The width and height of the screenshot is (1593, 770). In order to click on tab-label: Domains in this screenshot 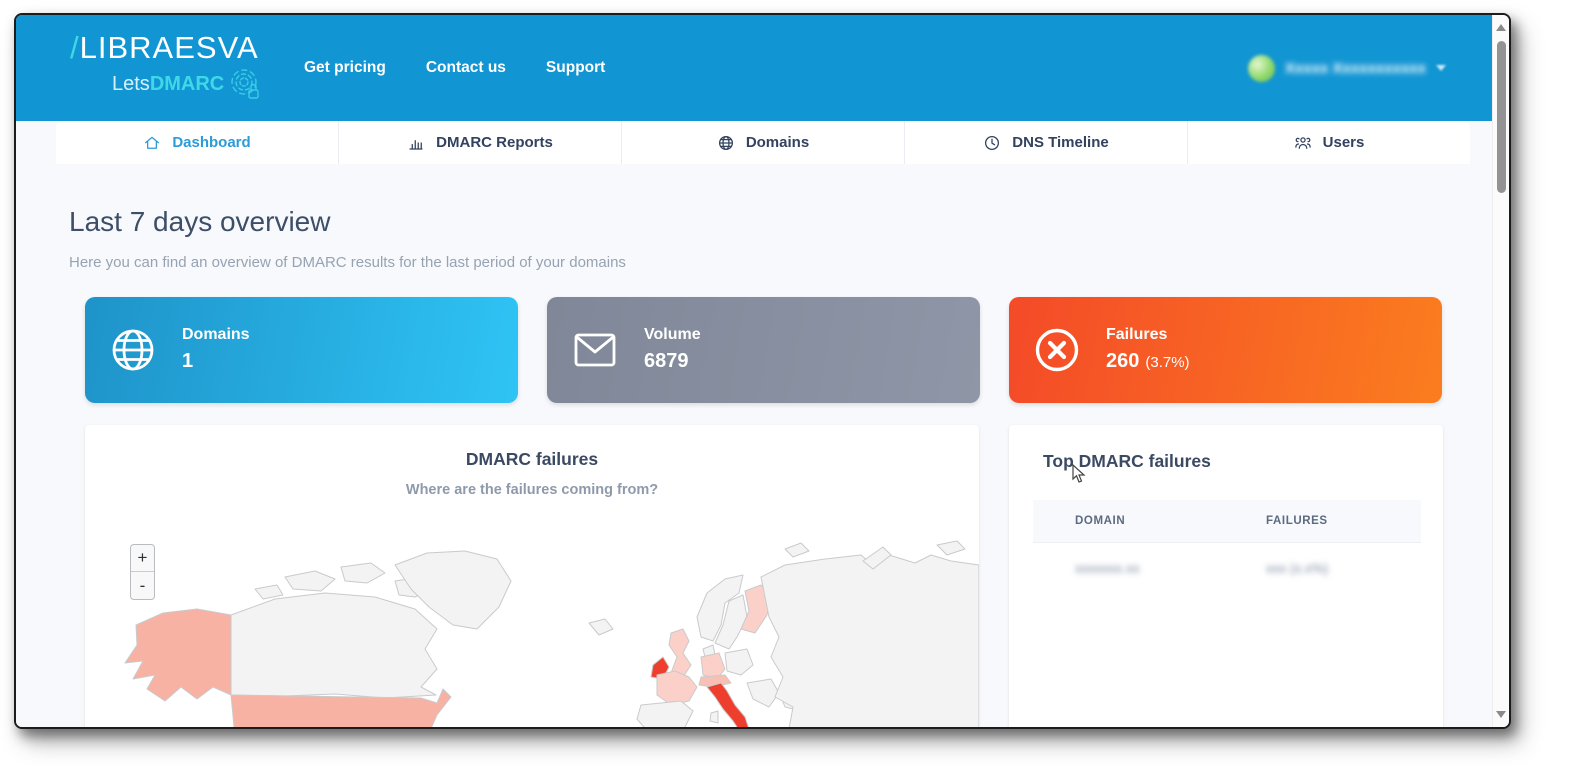, I will do `click(777, 142)`.